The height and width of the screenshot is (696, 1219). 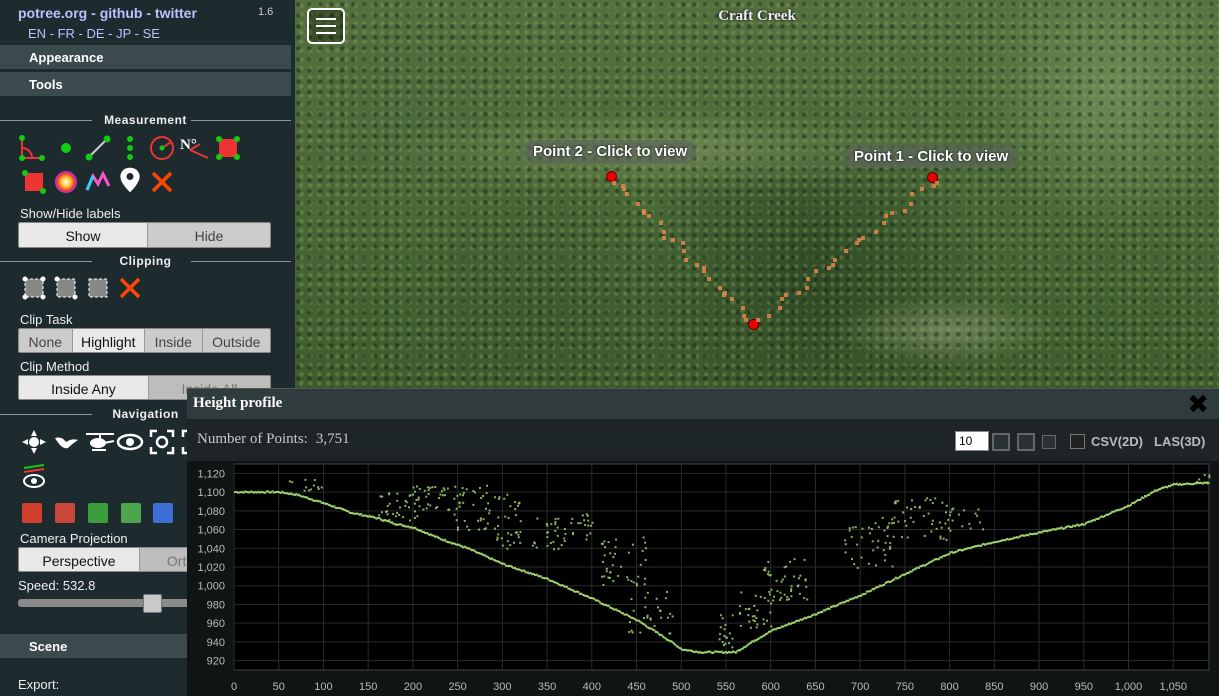 I want to click on profile-tool-icon, so click(x=98, y=182).